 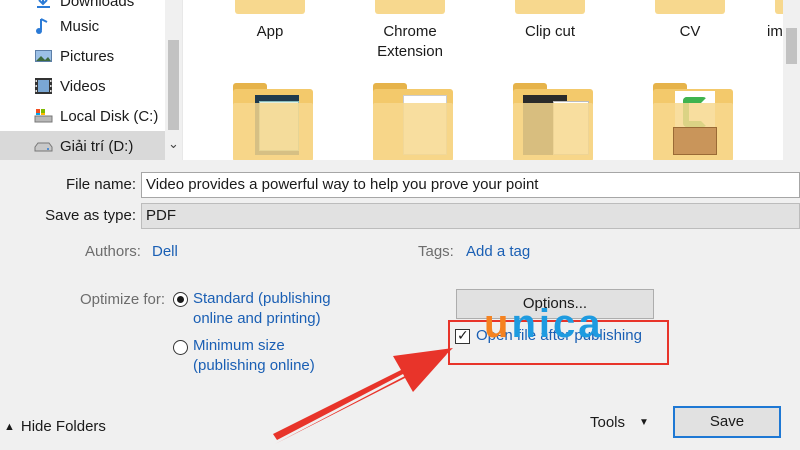 I want to click on hide-folders-button: ▲ Hide Folders, so click(x=55, y=426).